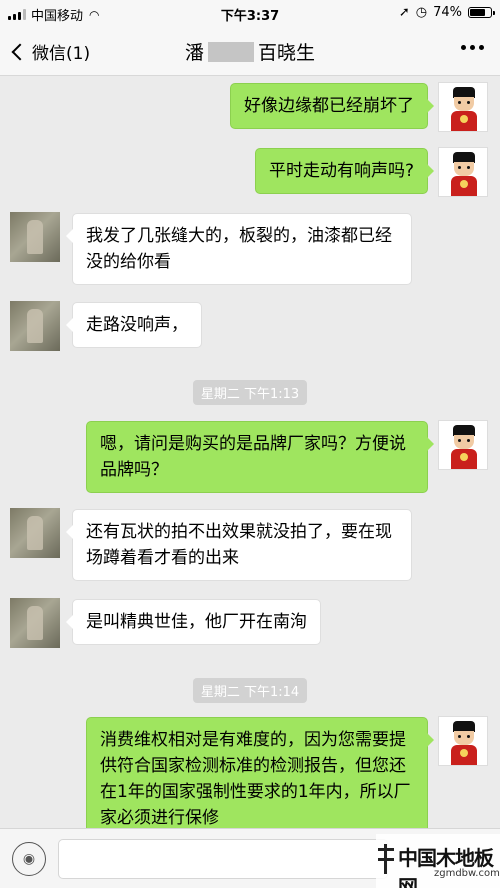 Image resolution: width=500 pixels, height=888 pixels. I want to click on more-options-icon, so click(472, 47).